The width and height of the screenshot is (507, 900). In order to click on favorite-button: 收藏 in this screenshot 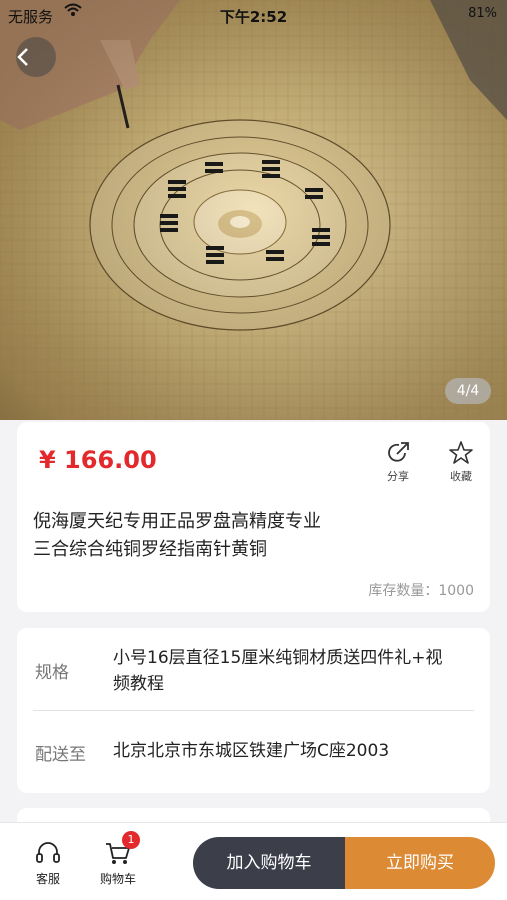, I will do `click(461, 462)`.